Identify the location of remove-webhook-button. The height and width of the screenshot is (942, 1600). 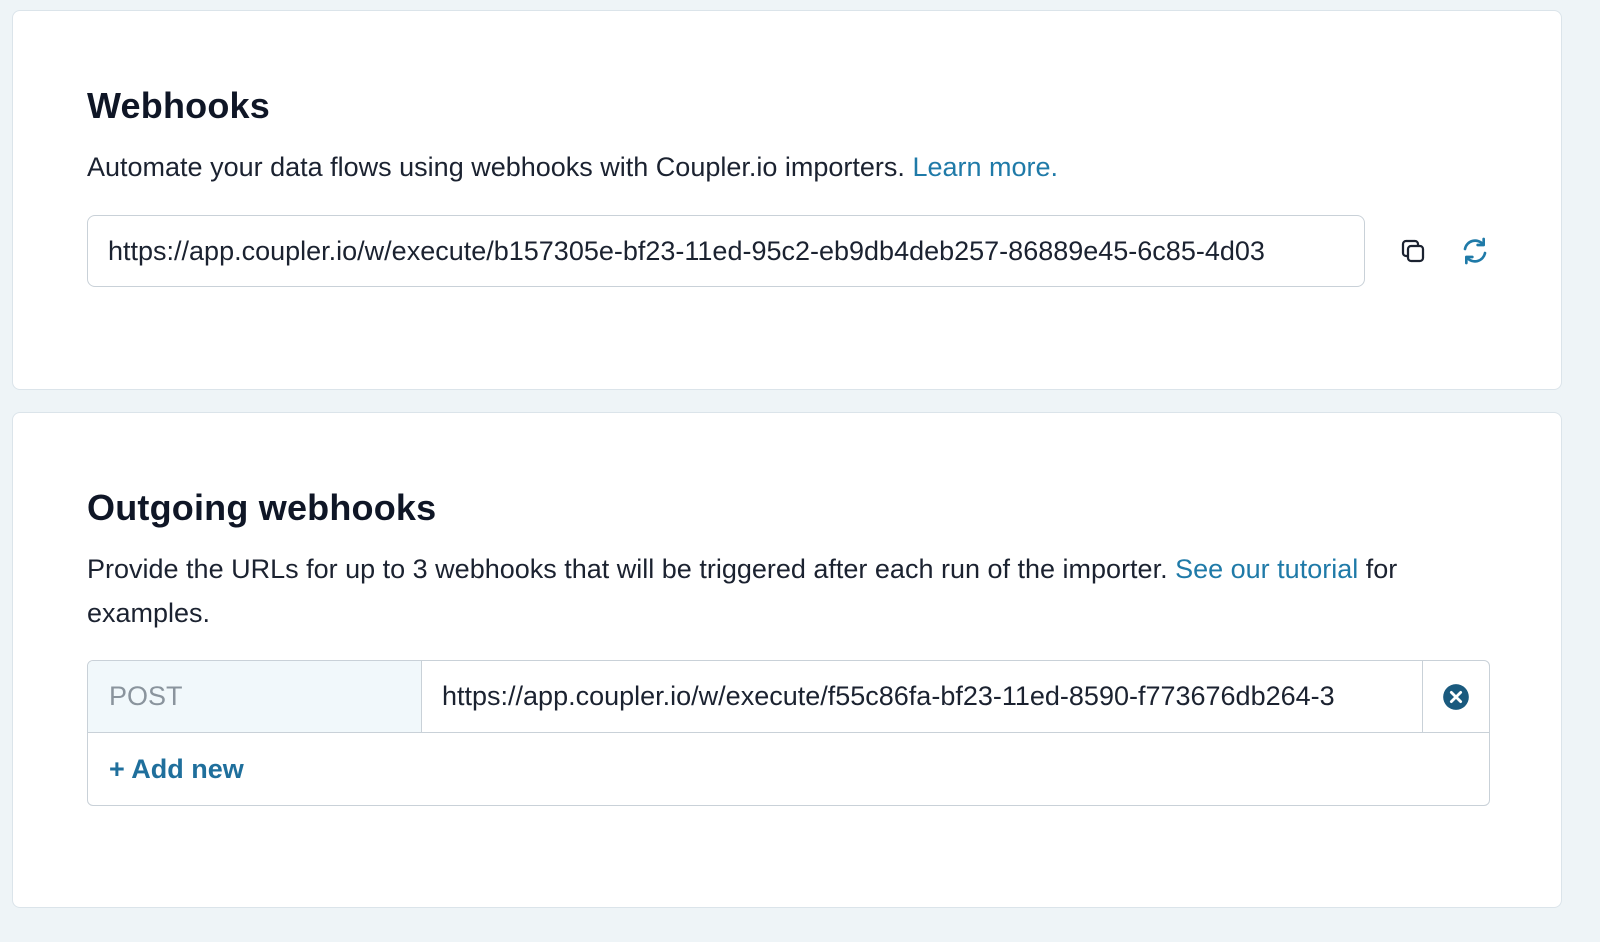
(1456, 696).